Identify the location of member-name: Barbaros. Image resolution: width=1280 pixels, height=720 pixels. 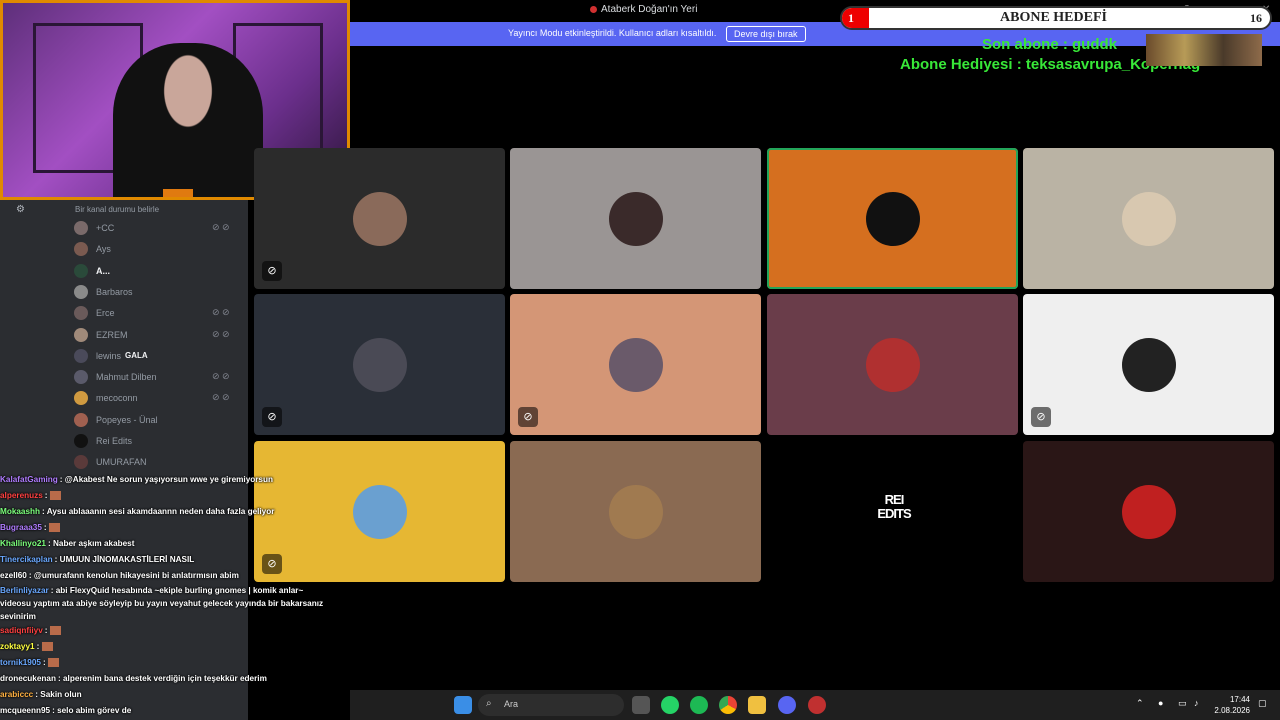
(114, 291).